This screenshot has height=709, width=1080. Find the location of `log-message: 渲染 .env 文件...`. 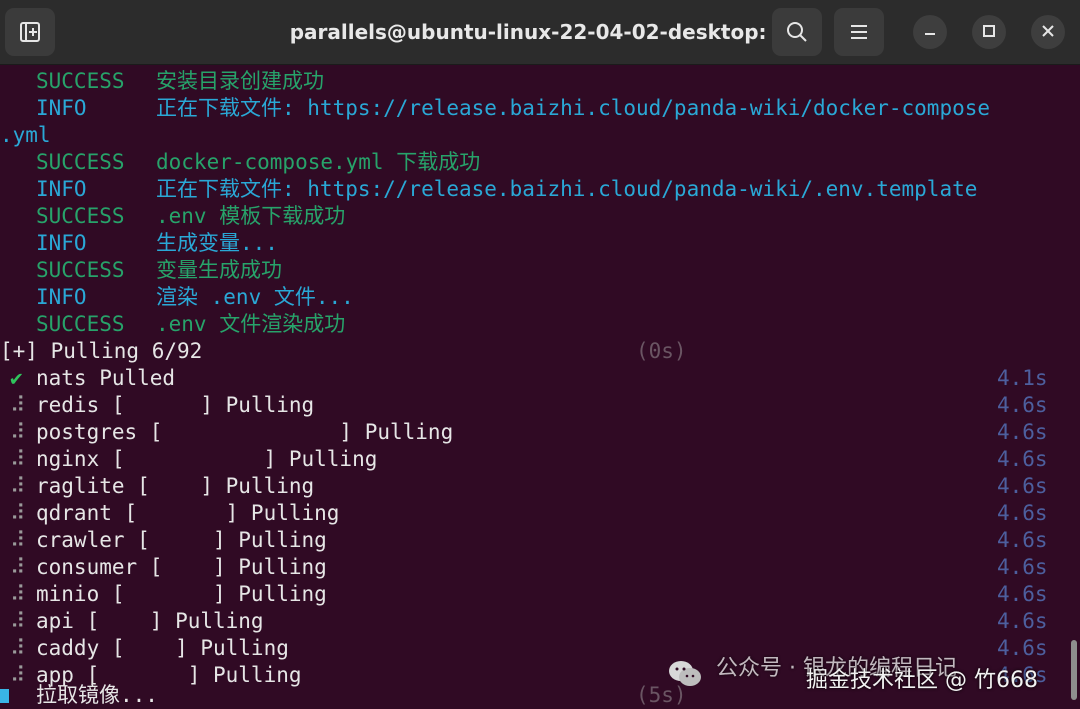

log-message: 渲染 .env 文件... is located at coordinates (255, 297).